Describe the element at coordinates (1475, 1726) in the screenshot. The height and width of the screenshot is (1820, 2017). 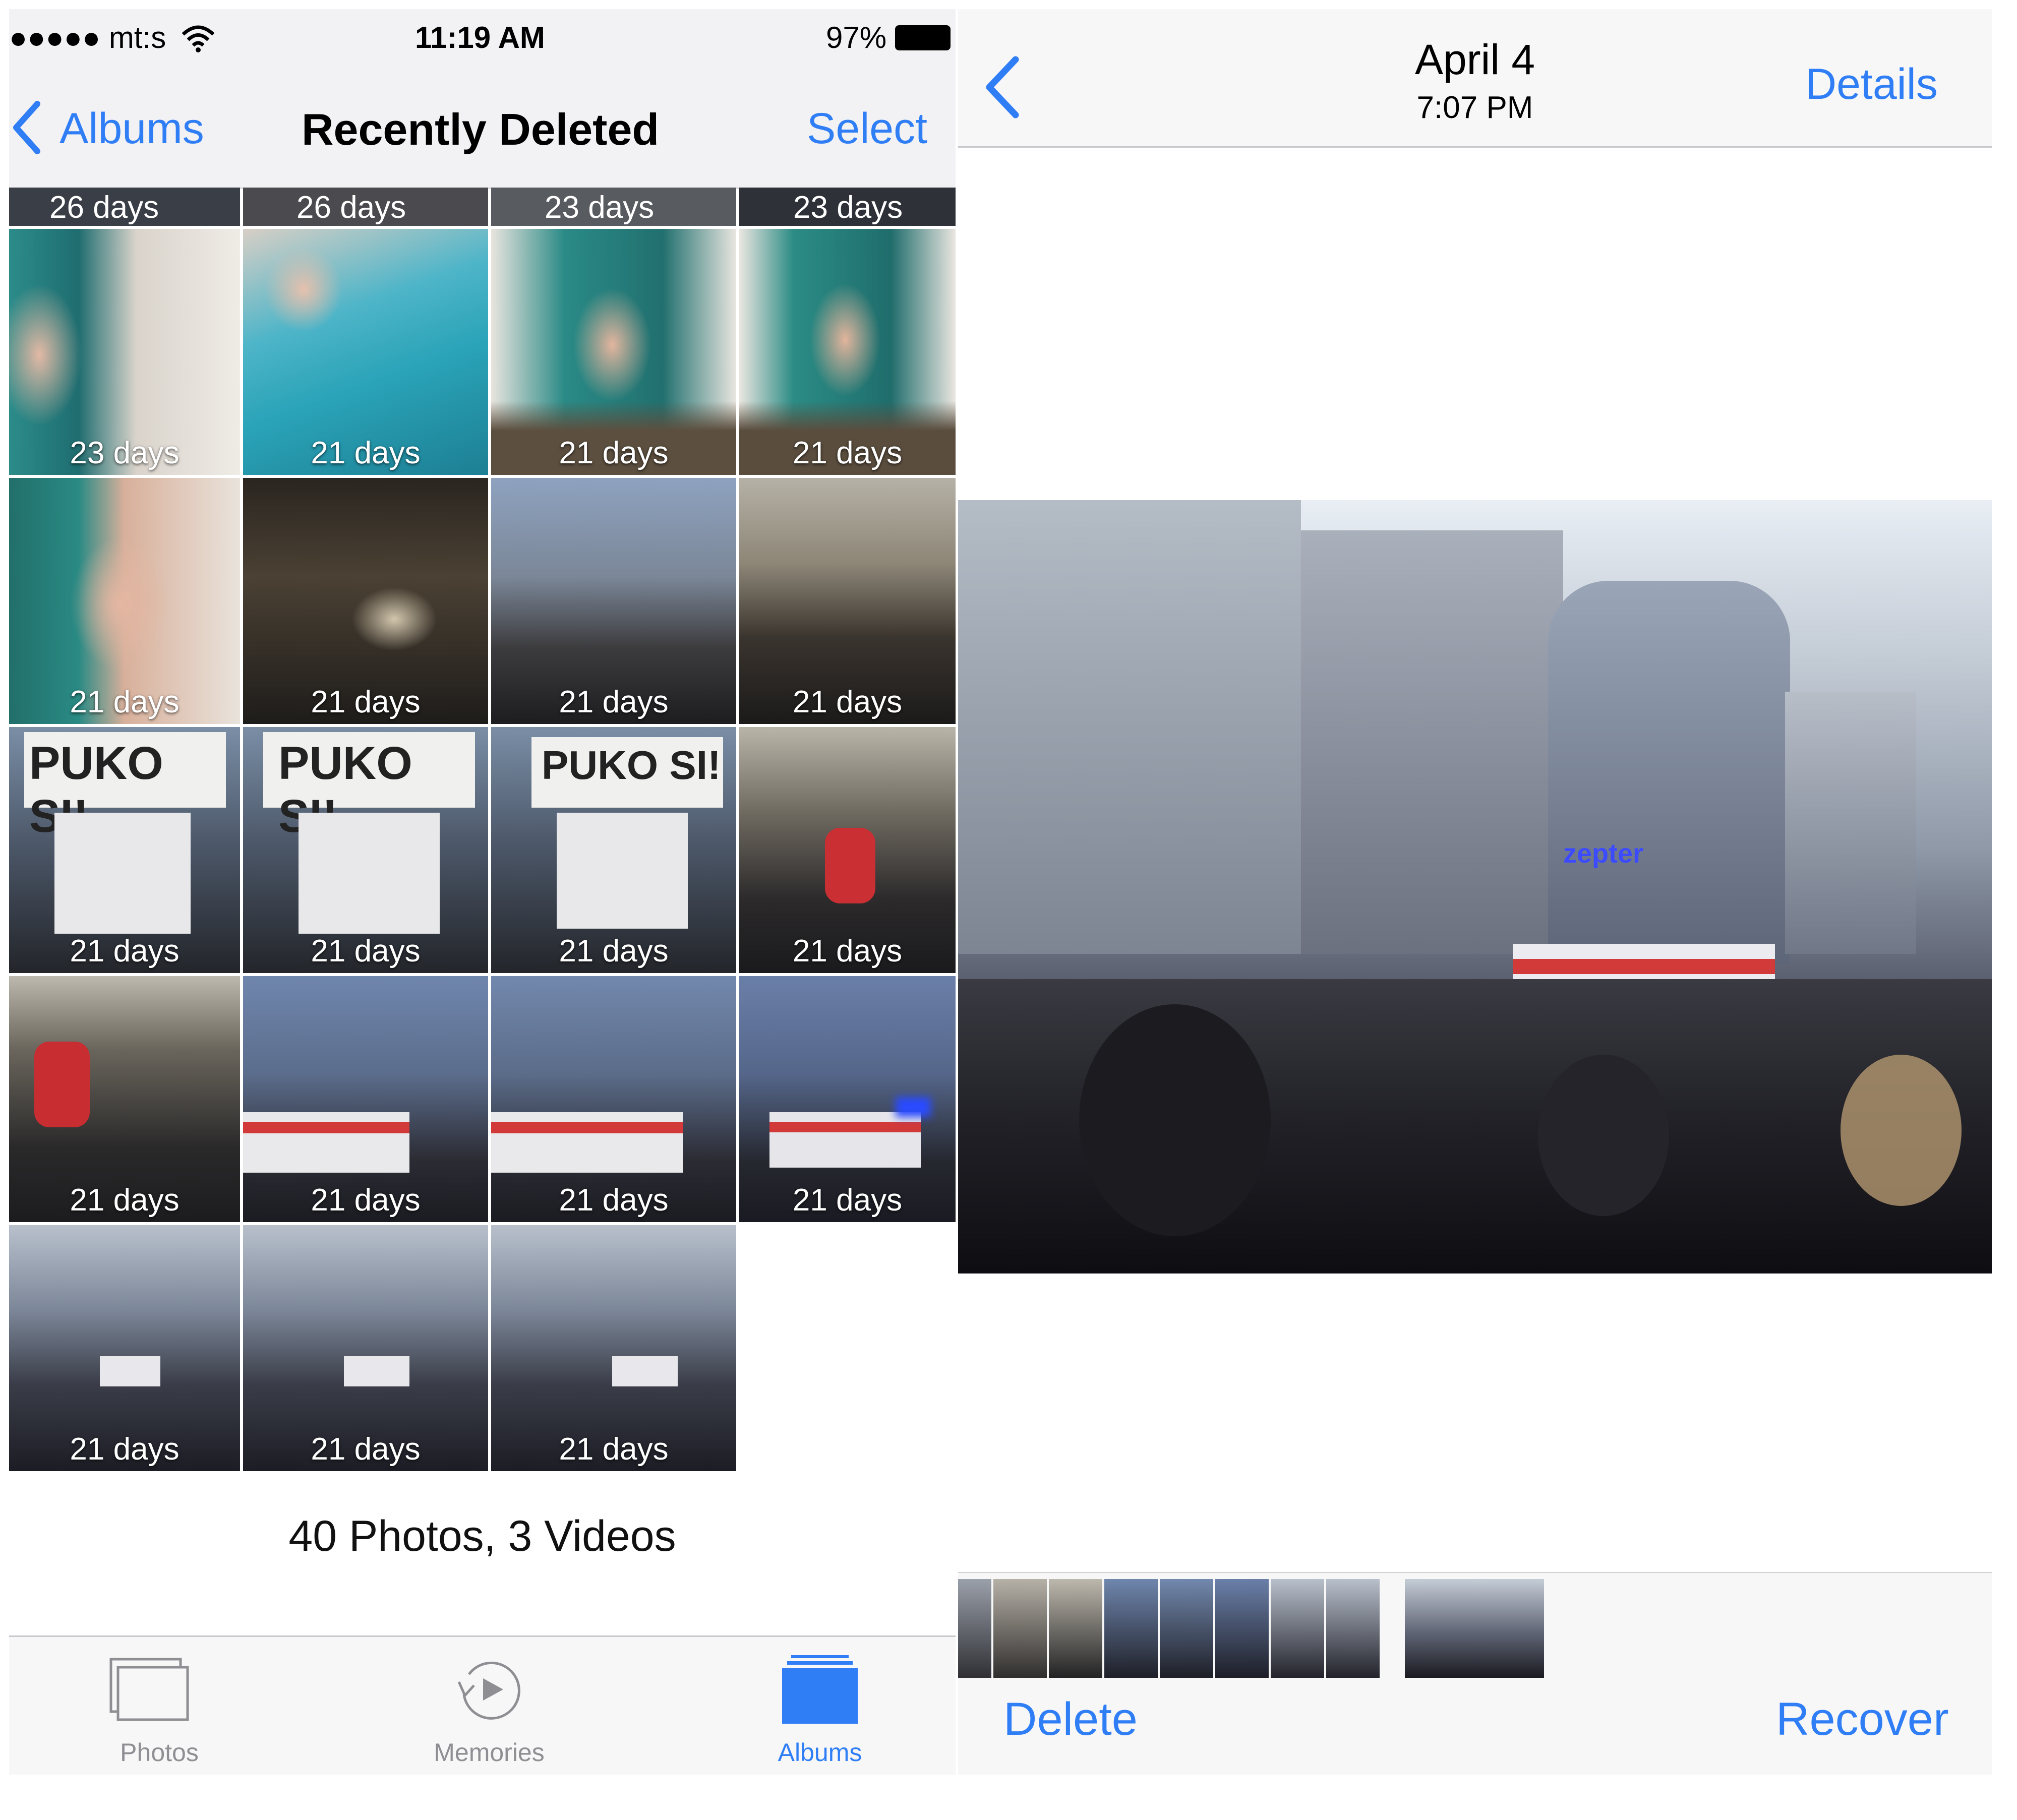
I see `bottom-toolbar: Delete Recover` at that location.